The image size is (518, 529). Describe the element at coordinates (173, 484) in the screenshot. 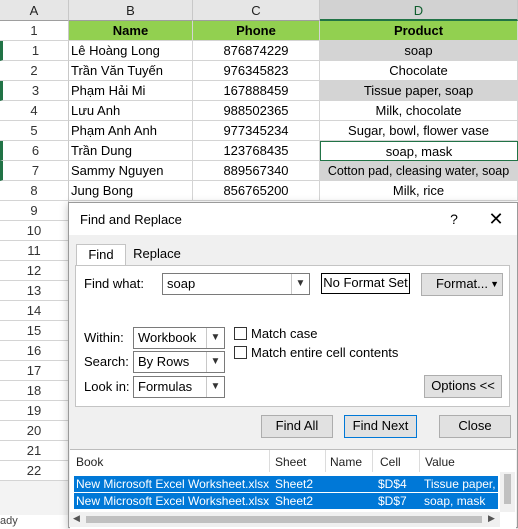

I see `result-book: New Microsoft Excel Worksheet.xlsx` at that location.